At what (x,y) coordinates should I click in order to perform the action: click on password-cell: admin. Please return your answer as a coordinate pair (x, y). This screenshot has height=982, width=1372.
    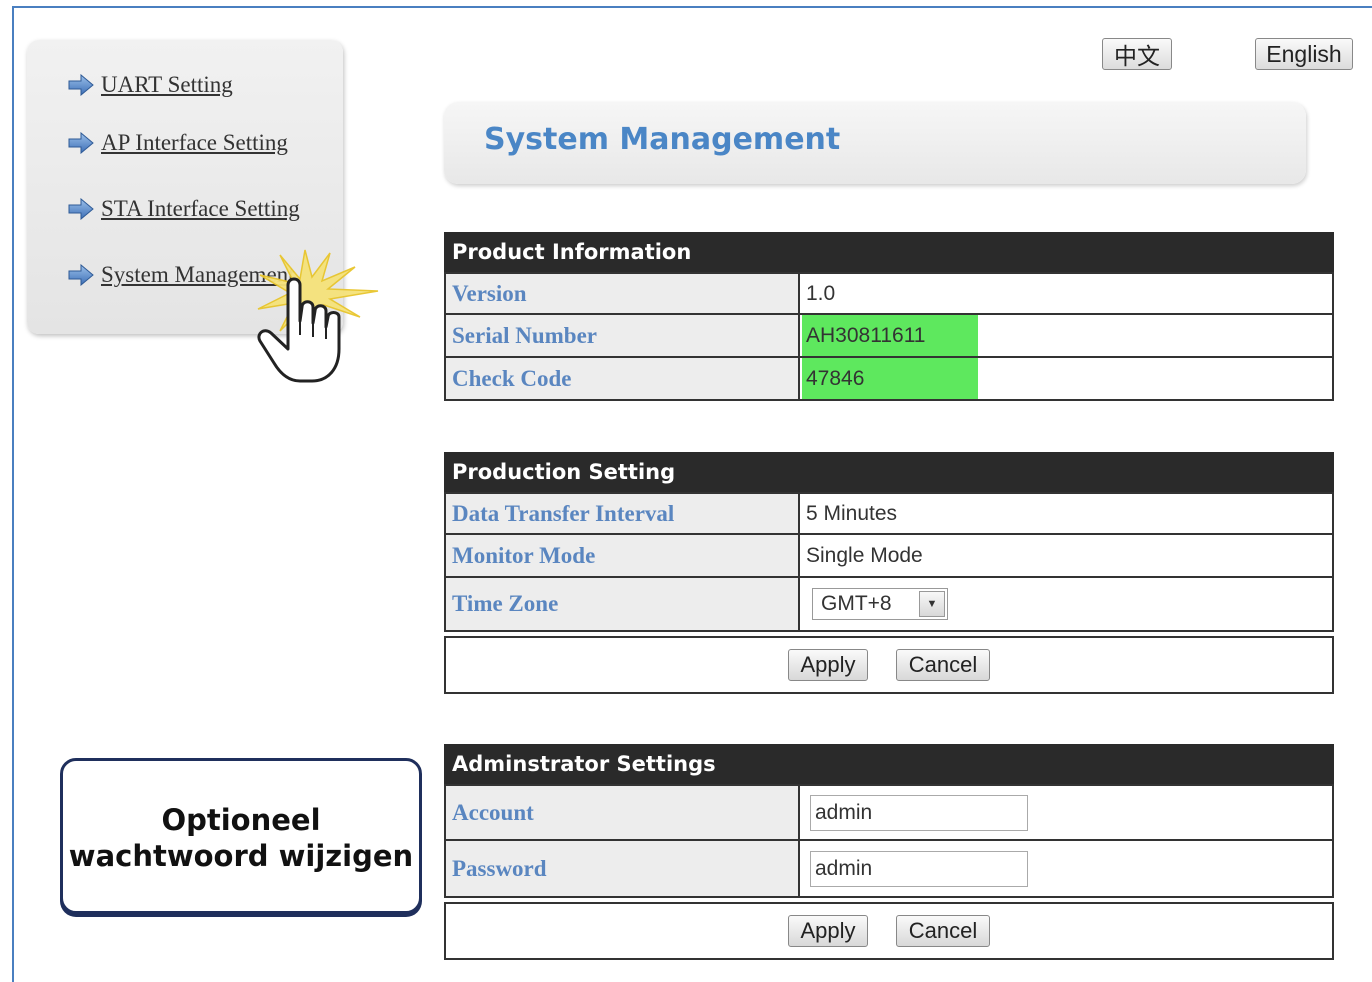
    Looking at the image, I should click on (1066, 868).